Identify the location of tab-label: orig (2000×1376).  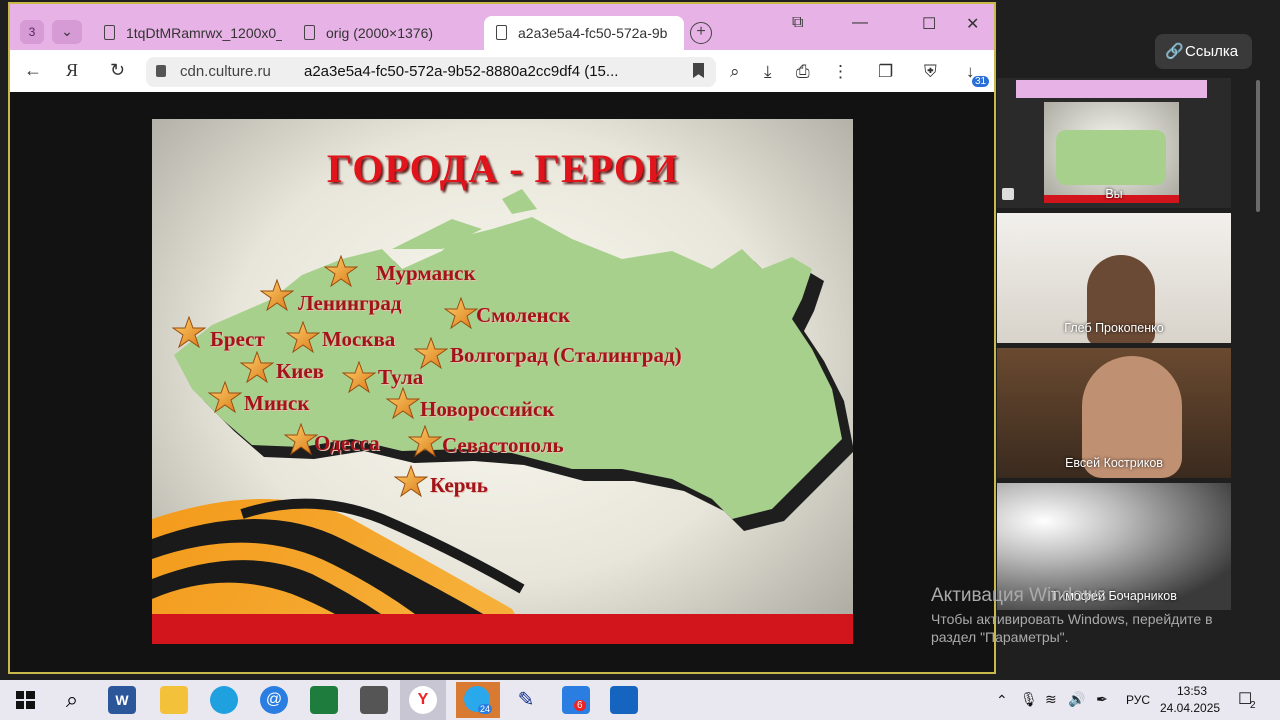
(380, 33).